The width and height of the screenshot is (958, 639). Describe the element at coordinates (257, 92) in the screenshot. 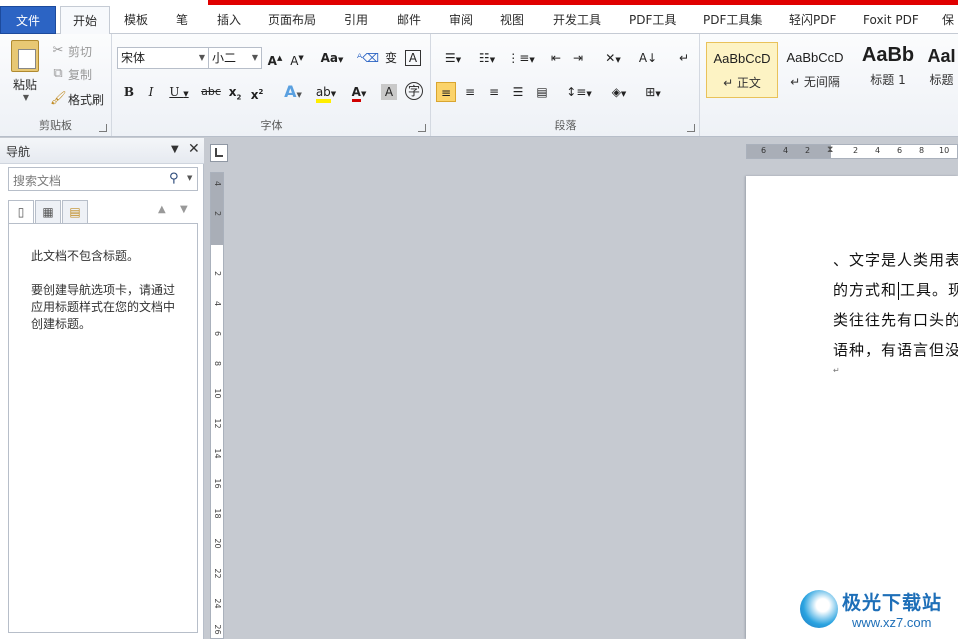

I see `superscript-icon: x2` at that location.